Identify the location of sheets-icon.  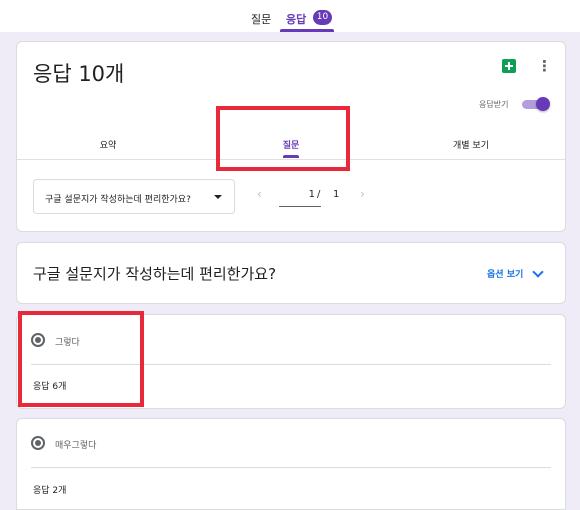
(509, 66).